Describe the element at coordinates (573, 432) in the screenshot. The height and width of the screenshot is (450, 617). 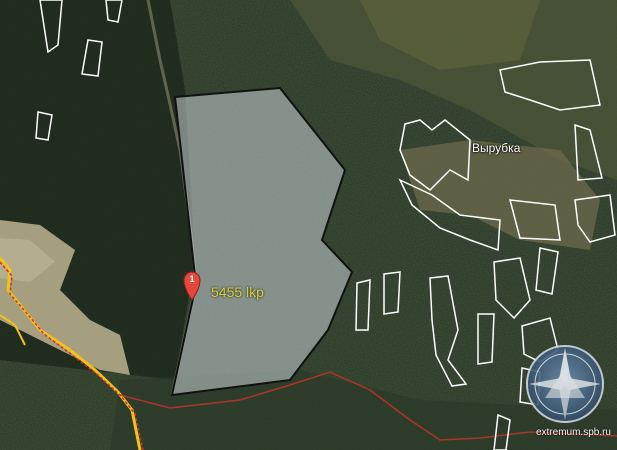
I see `watermark-text: extremum.spb.ru` at that location.